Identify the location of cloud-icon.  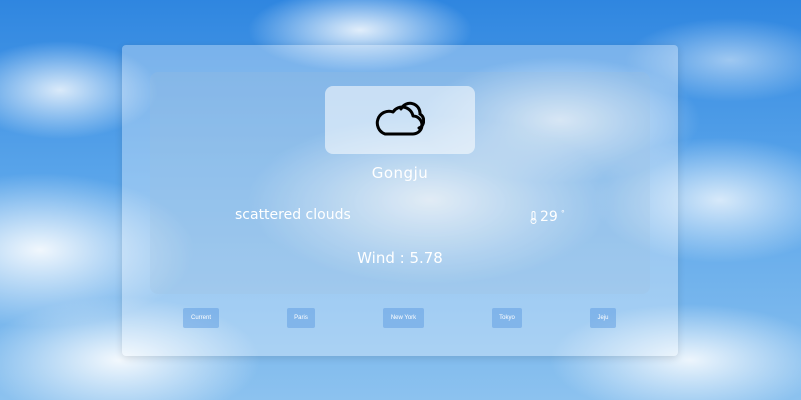
(400, 118).